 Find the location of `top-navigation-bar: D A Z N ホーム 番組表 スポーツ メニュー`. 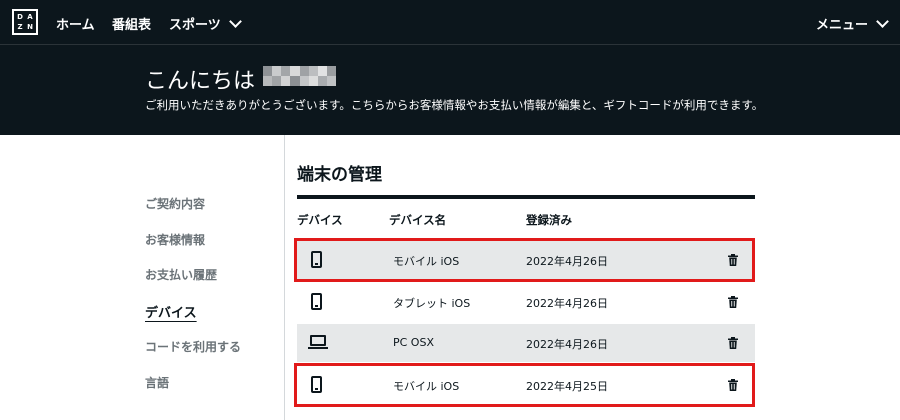

top-navigation-bar: D A Z N ホーム 番組表 スポーツ メニュー is located at coordinates (450, 22).